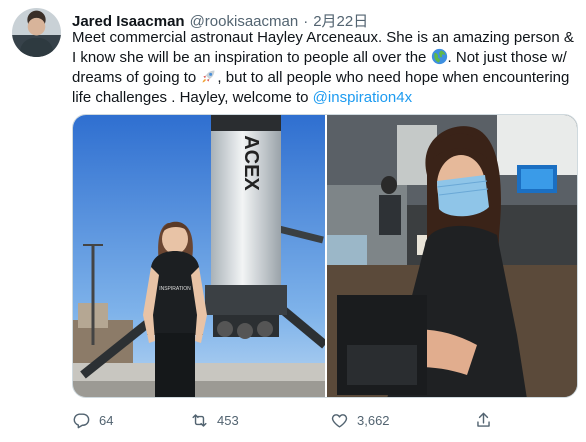 The height and width of the screenshot is (442, 586). What do you see at coordinates (228, 420) in the screenshot?
I see `retweet-count: 453` at bounding box center [228, 420].